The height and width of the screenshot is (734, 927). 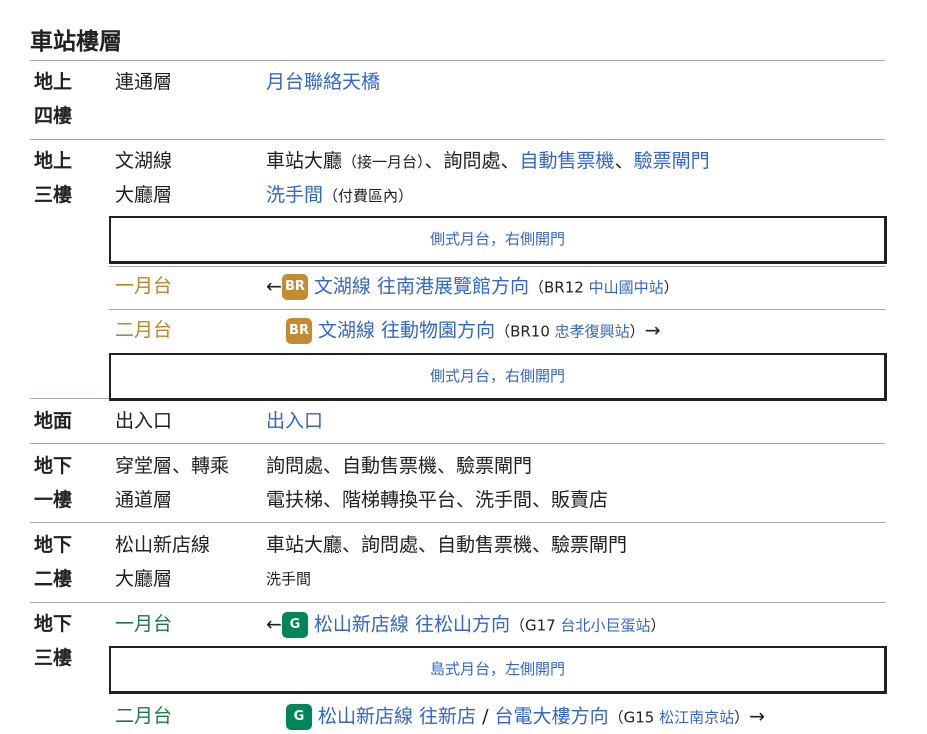 I want to click on platform-type-box: 島式月台，左側開門, so click(x=498, y=670).